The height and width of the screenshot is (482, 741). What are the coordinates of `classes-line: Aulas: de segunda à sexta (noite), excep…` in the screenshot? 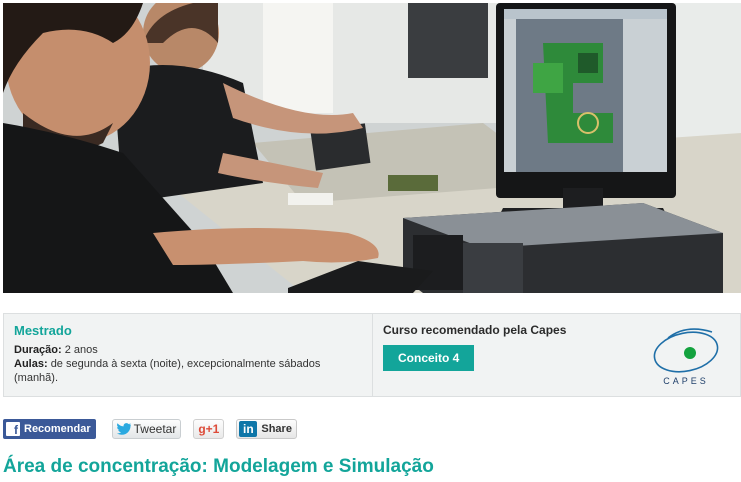 It's located at (188, 371).